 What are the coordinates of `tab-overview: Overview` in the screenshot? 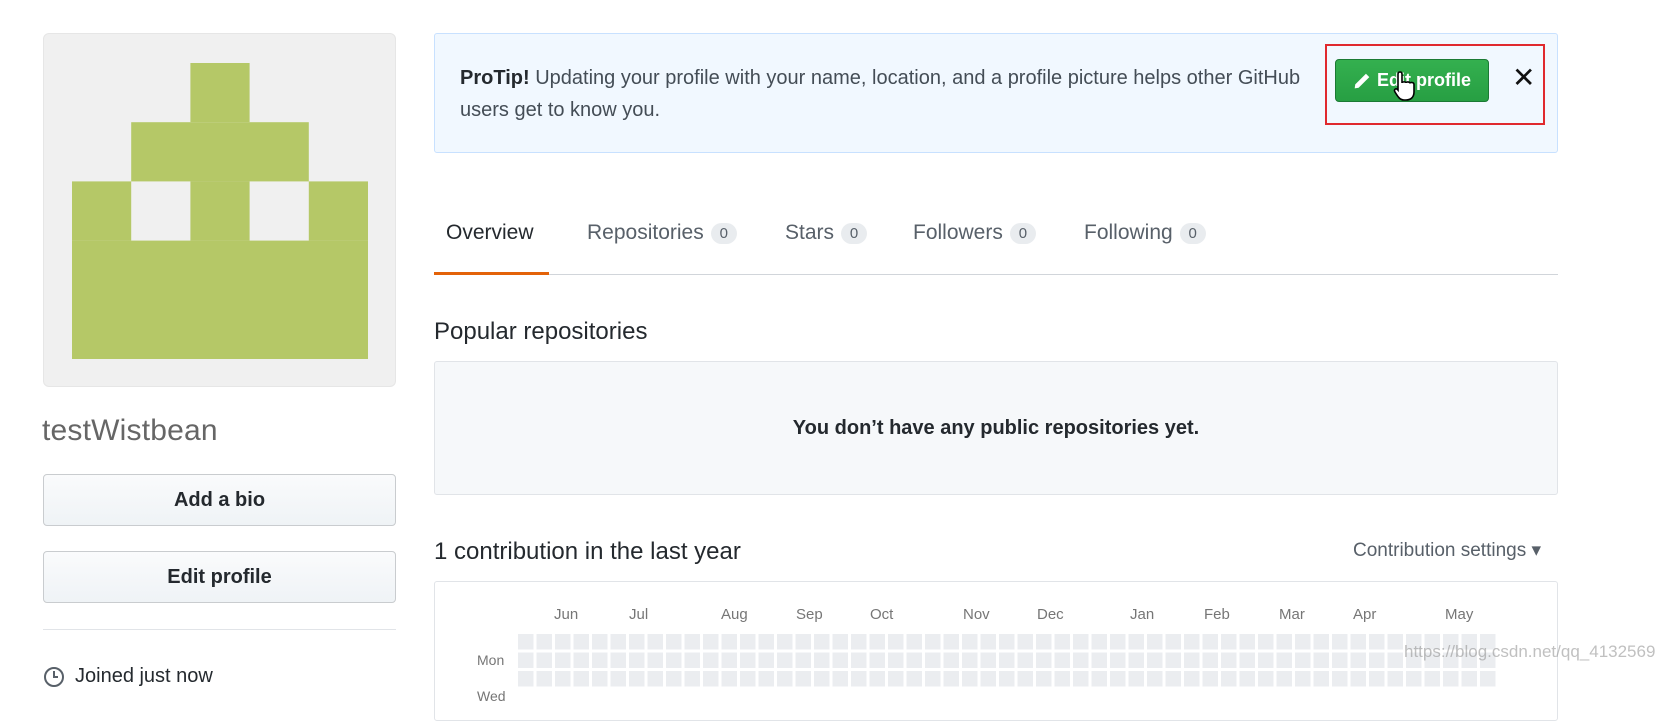 It's located at (490, 233).